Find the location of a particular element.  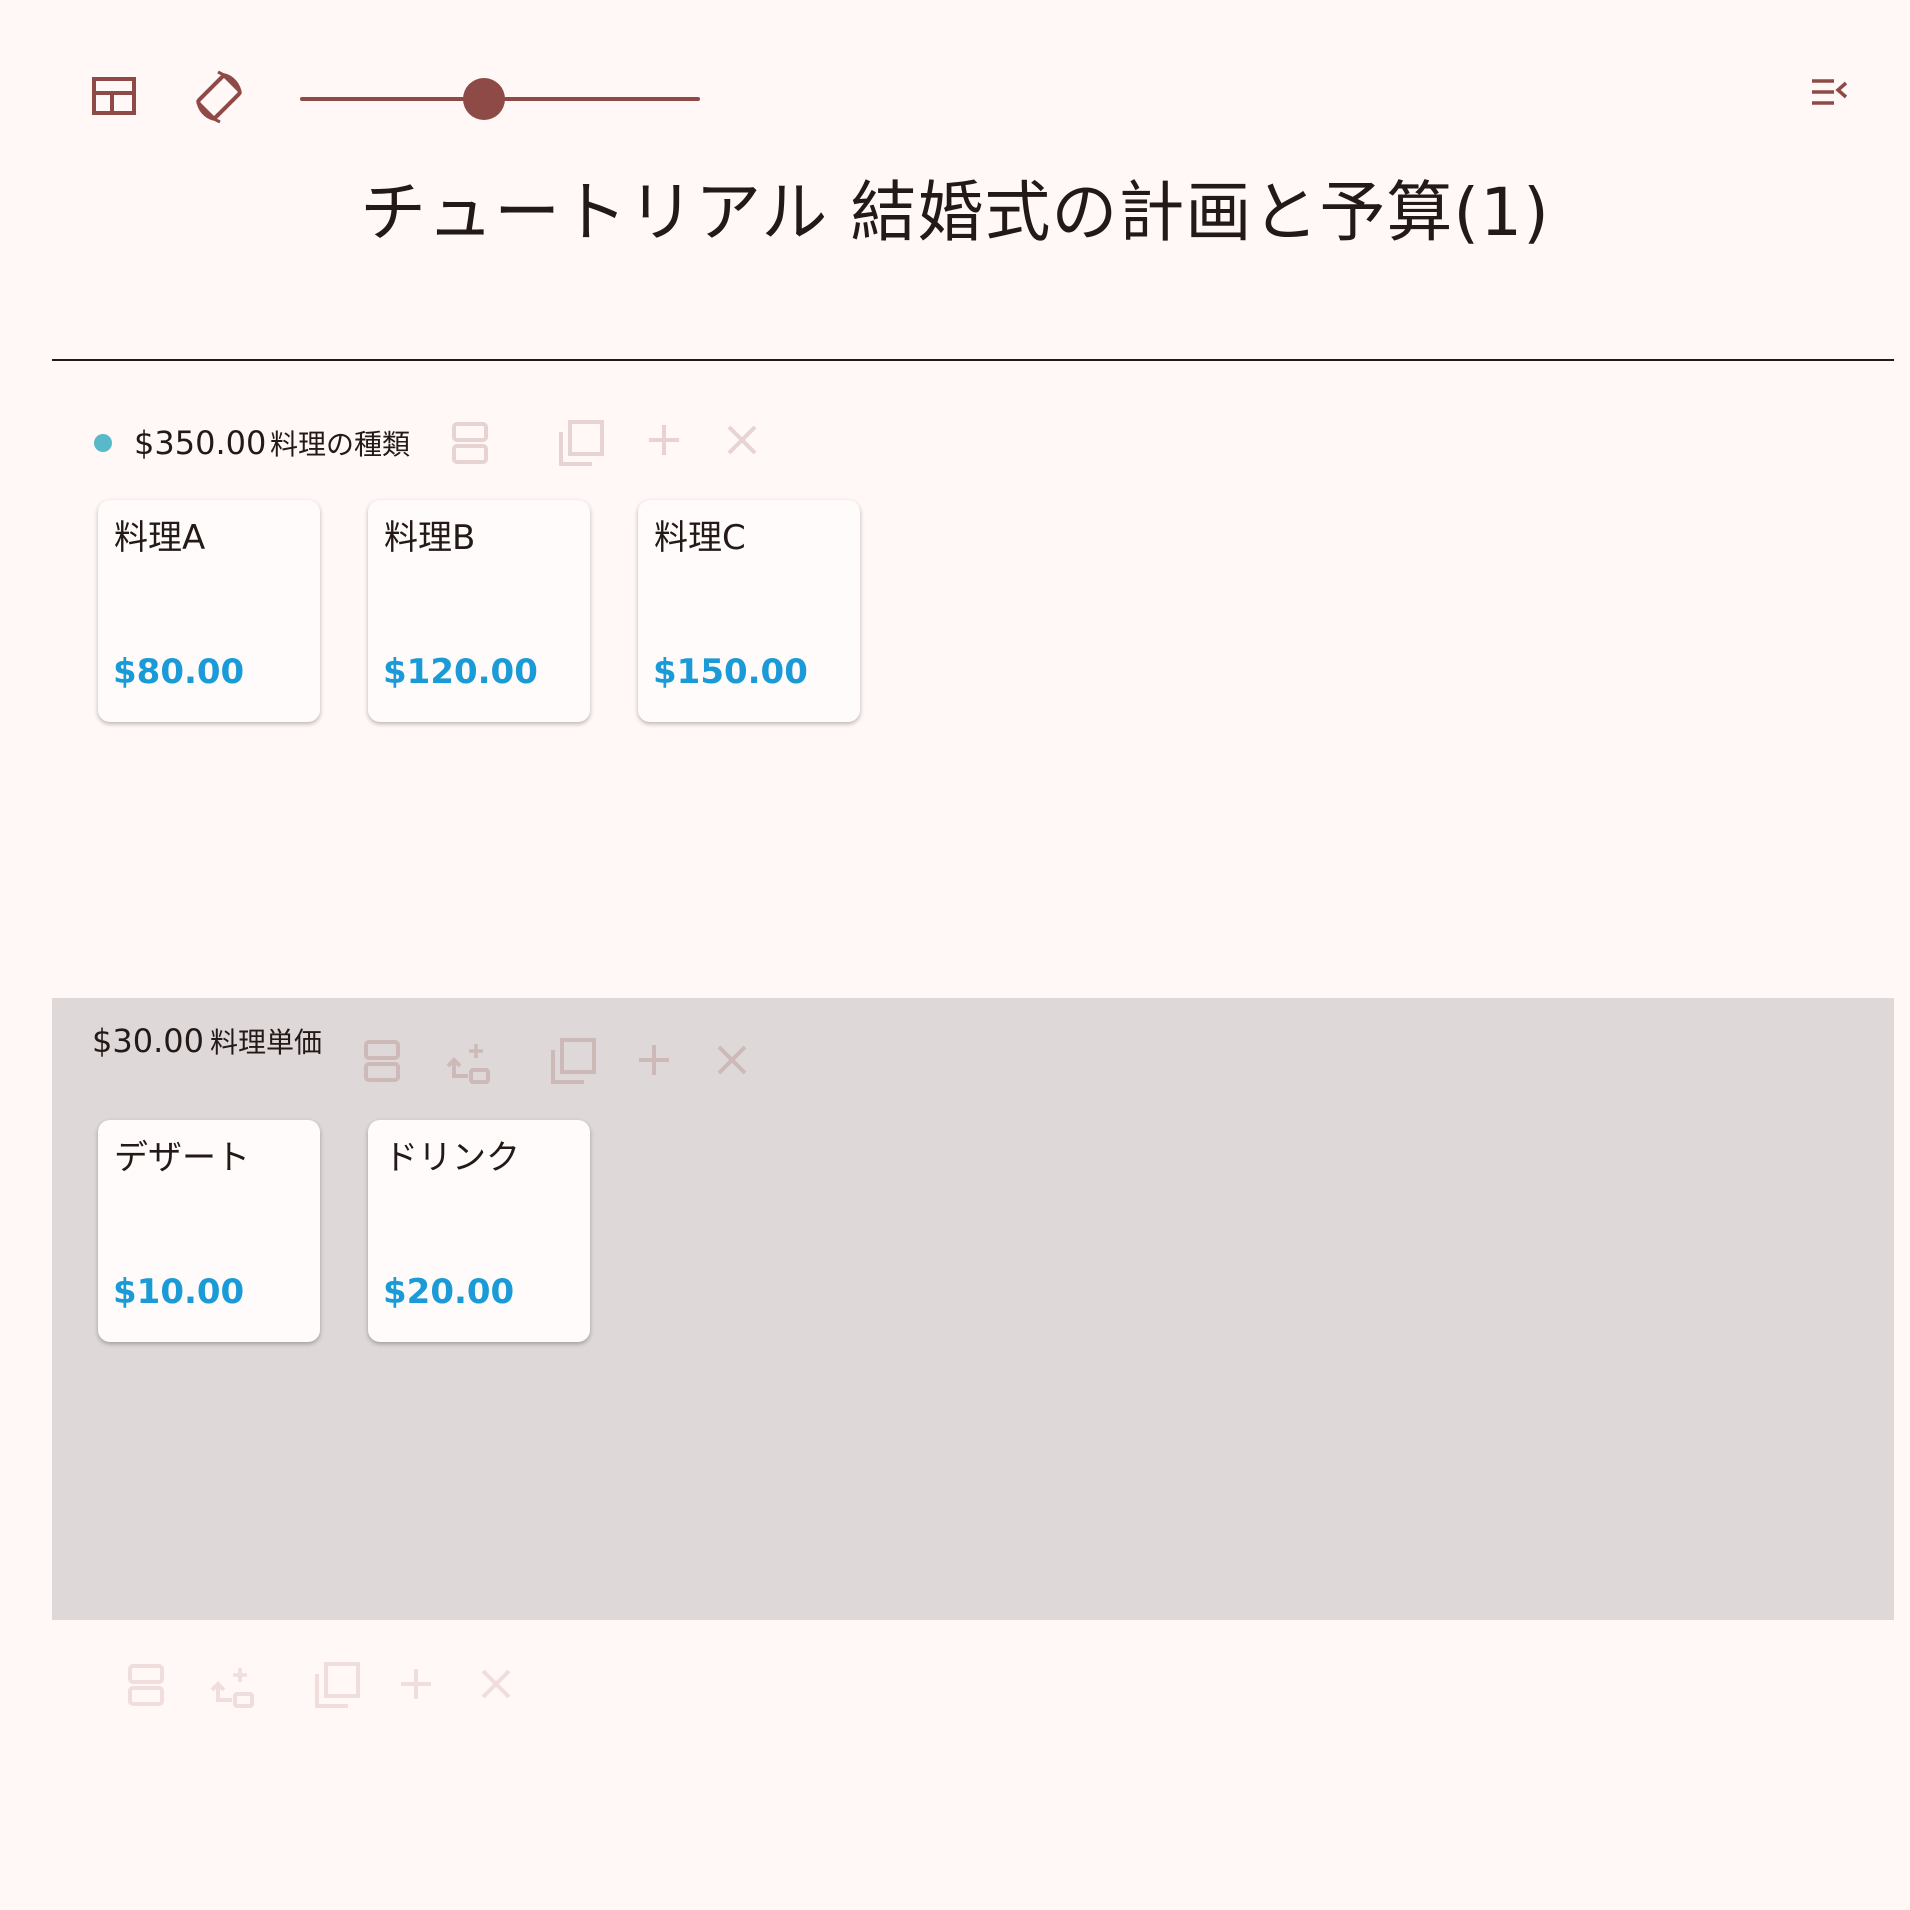

item-card: 料理C $150.00 is located at coordinates (749, 611).